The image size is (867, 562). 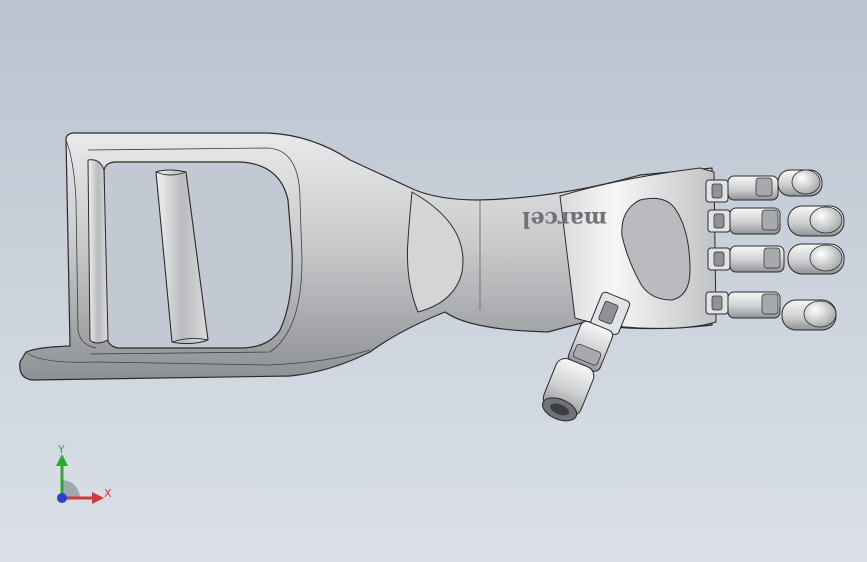 What do you see at coordinates (564, 219) in the screenshot?
I see `engraved-logo-text: marcel` at bounding box center [564, 219].